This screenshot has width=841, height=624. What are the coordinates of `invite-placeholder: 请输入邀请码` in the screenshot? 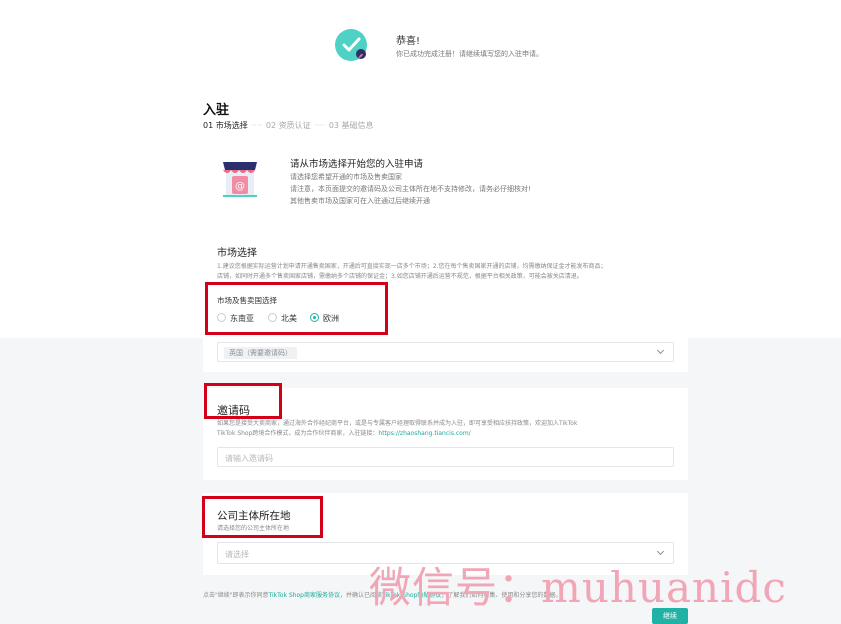 It's located at (249, 458).